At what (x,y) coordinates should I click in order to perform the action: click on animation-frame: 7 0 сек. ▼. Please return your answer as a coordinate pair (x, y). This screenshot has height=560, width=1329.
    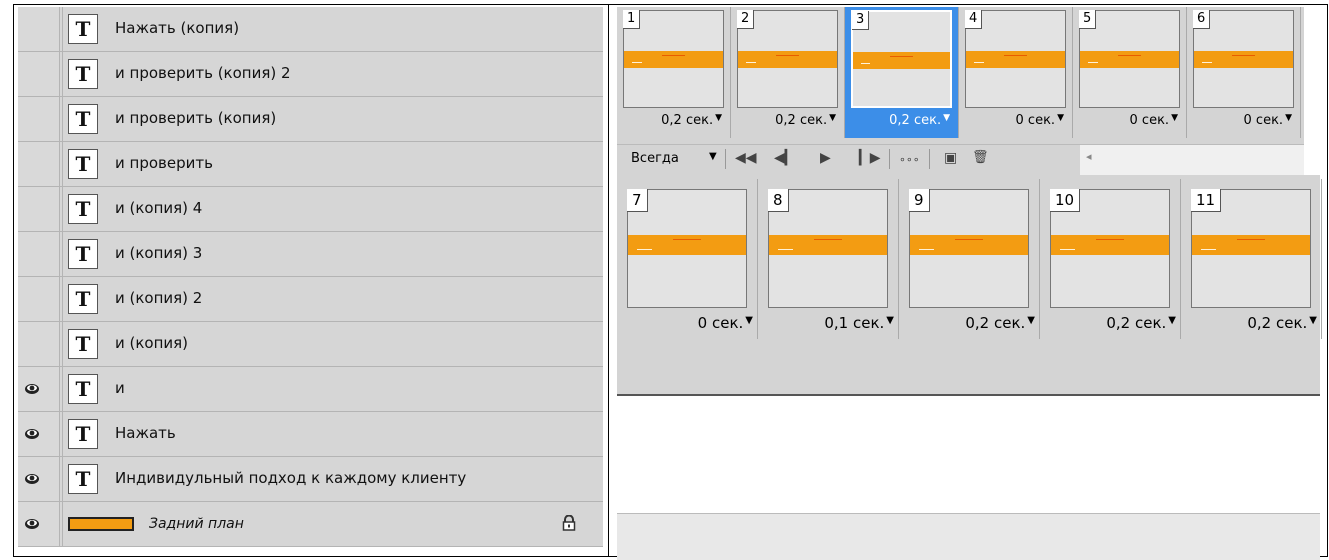
    Looking at the image, I should click on (687, 259).